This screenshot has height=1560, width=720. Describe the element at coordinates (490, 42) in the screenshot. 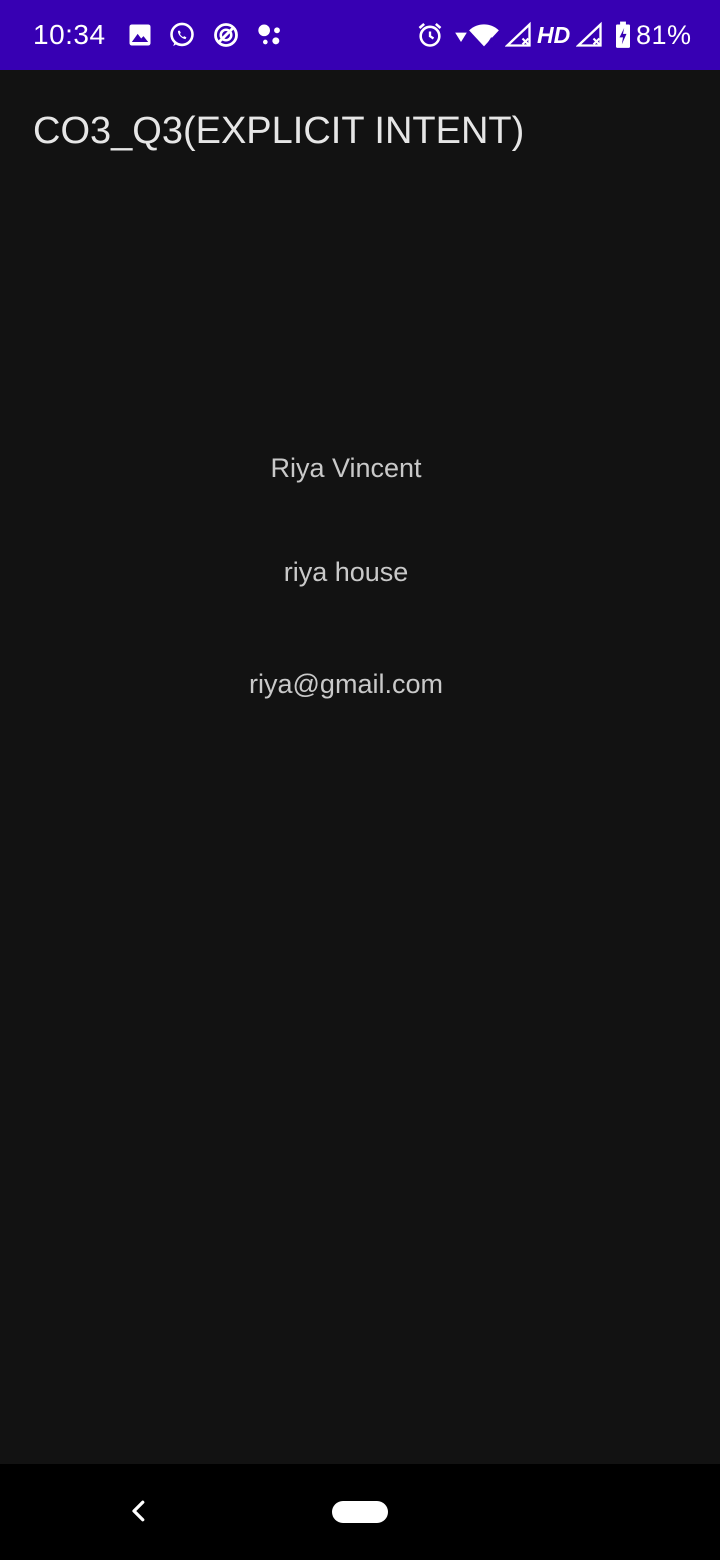

I see `svg-text: 4` at that location.